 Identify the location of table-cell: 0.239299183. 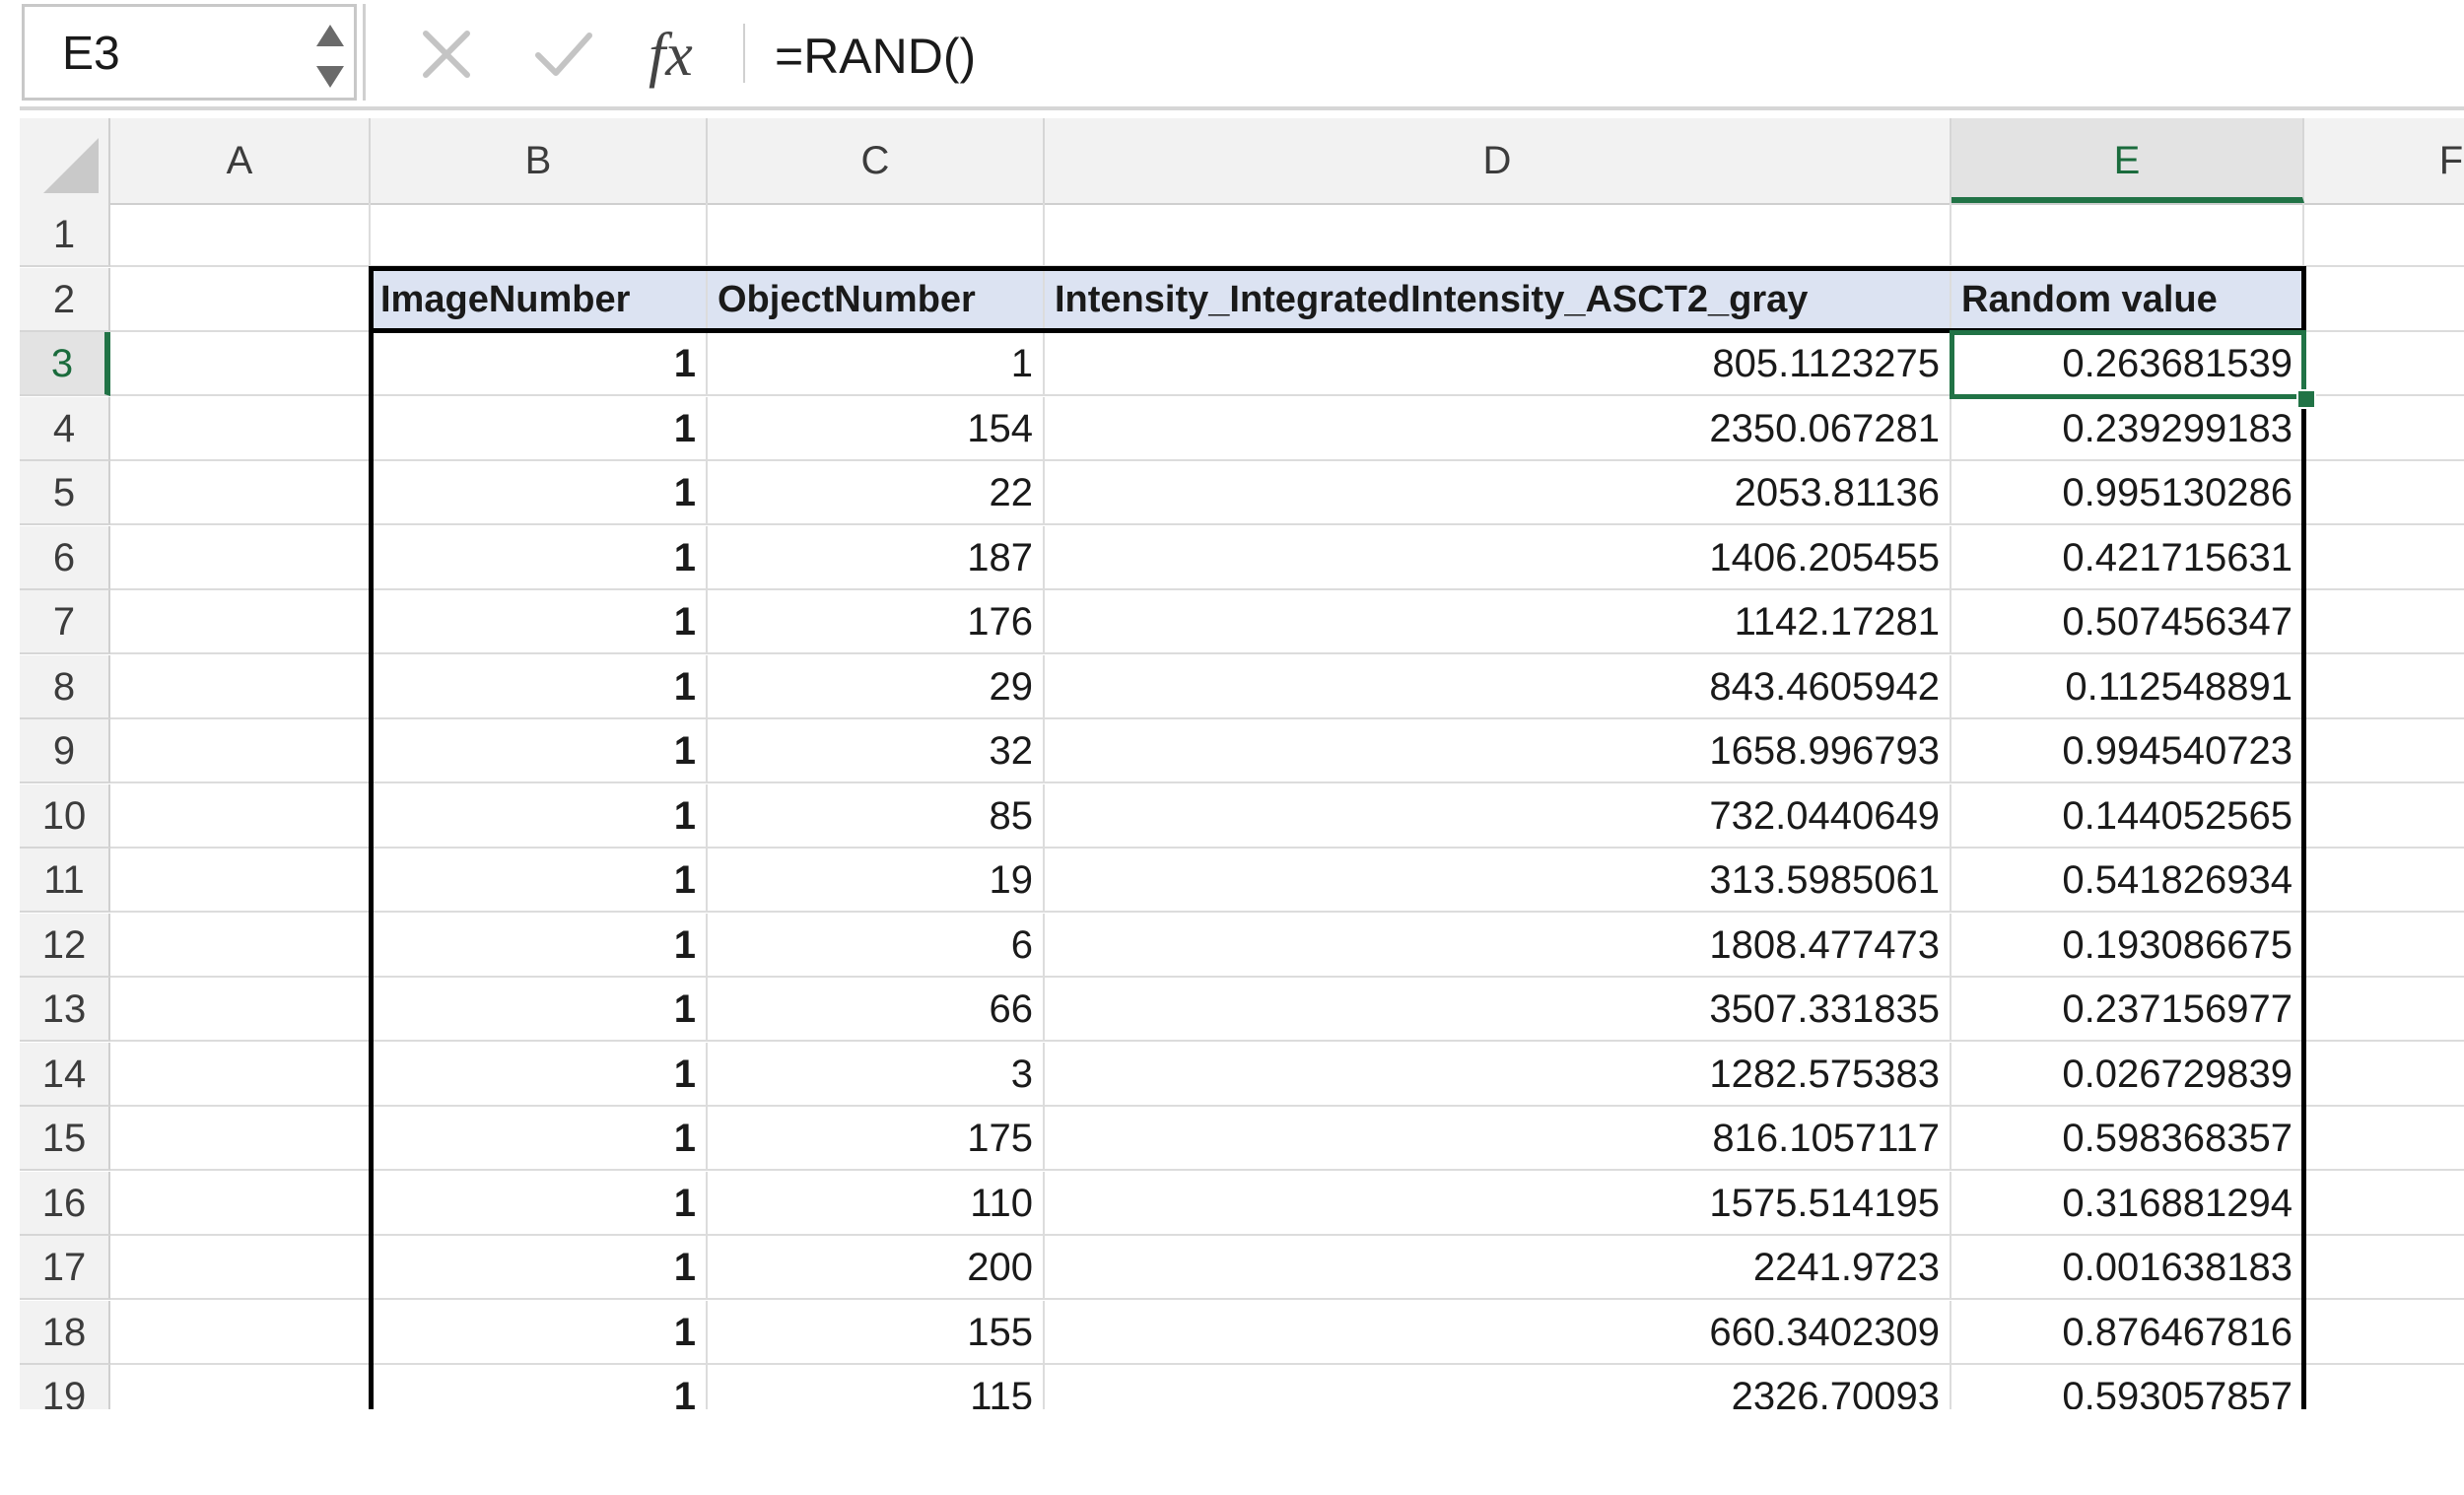
(2127, 428).